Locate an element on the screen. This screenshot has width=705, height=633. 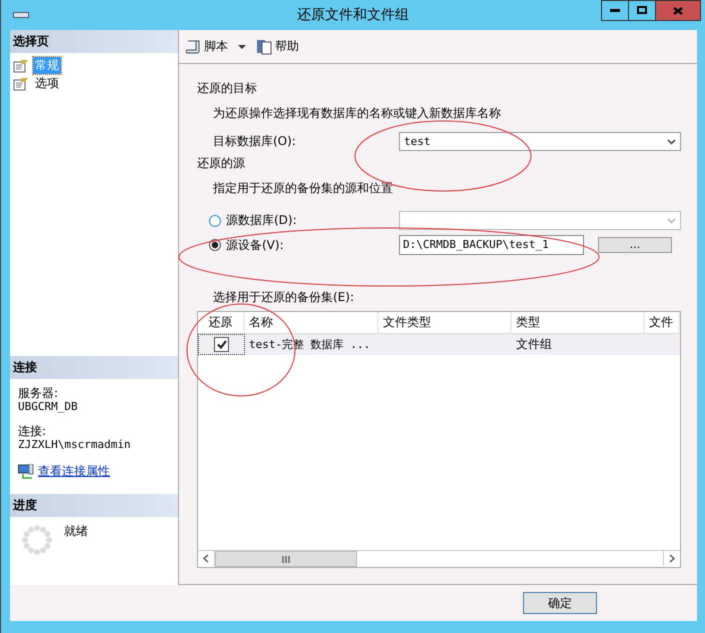
maximize-button is located at coordinates (642, 10).